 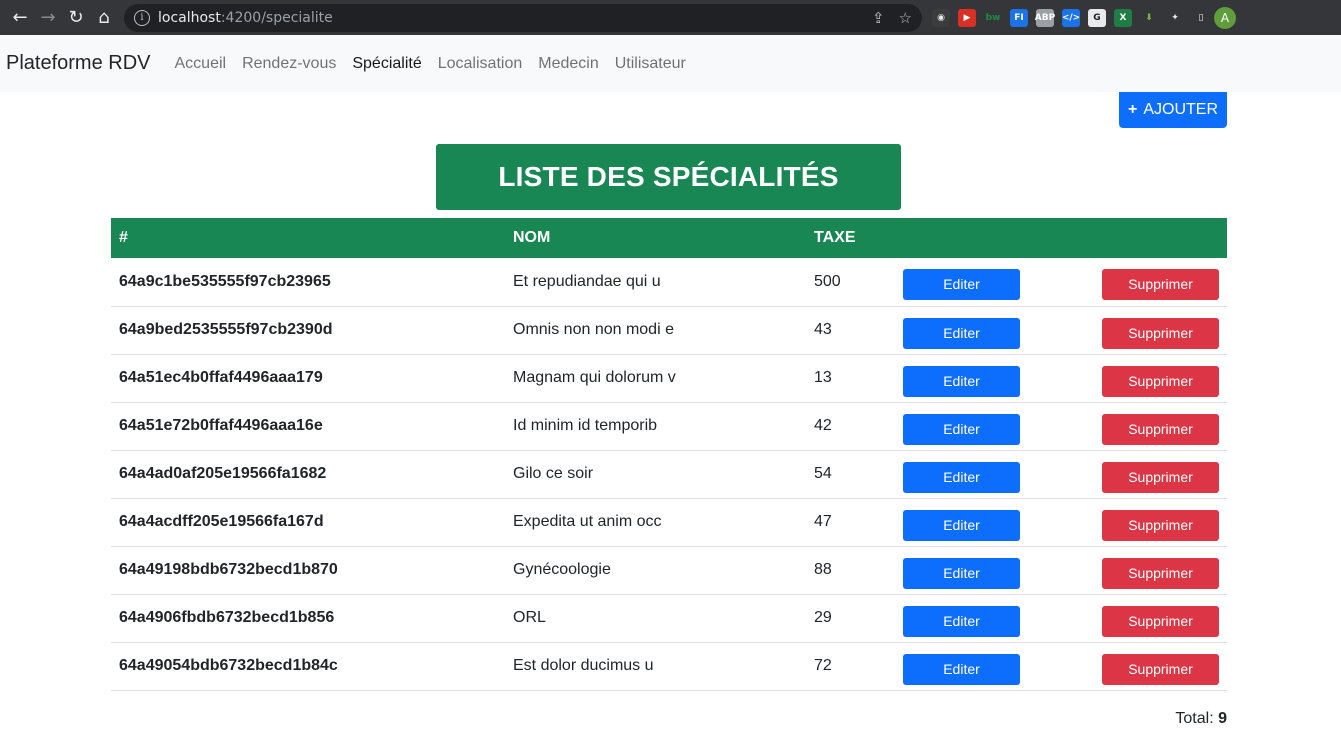 I want to click on row-nom: Gynécoologie, so click(x=562, y=569).